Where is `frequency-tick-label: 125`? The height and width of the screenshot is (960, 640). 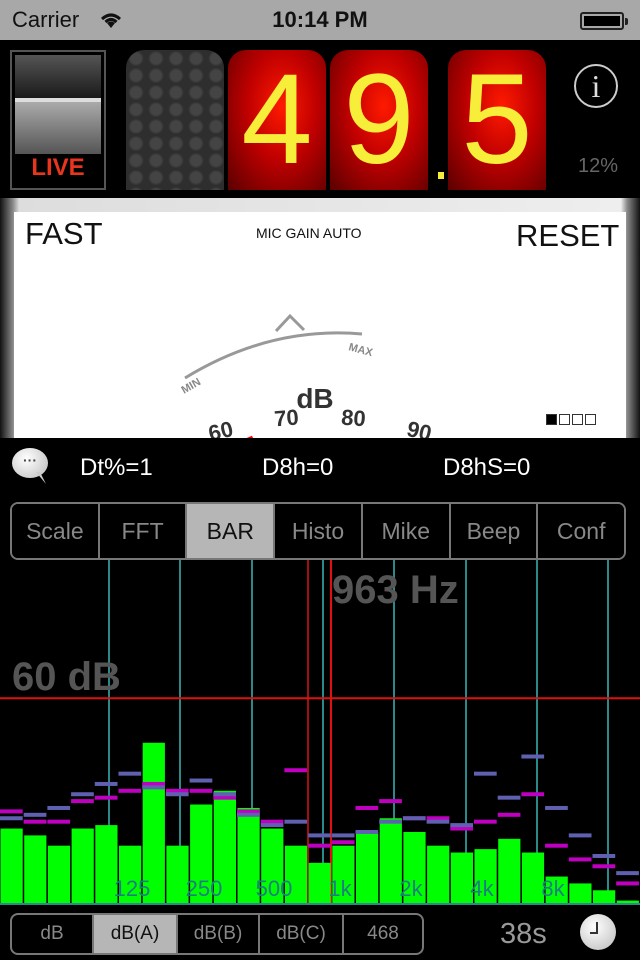
frequency-tick-label: 125 is located at coordinates (132, 888).